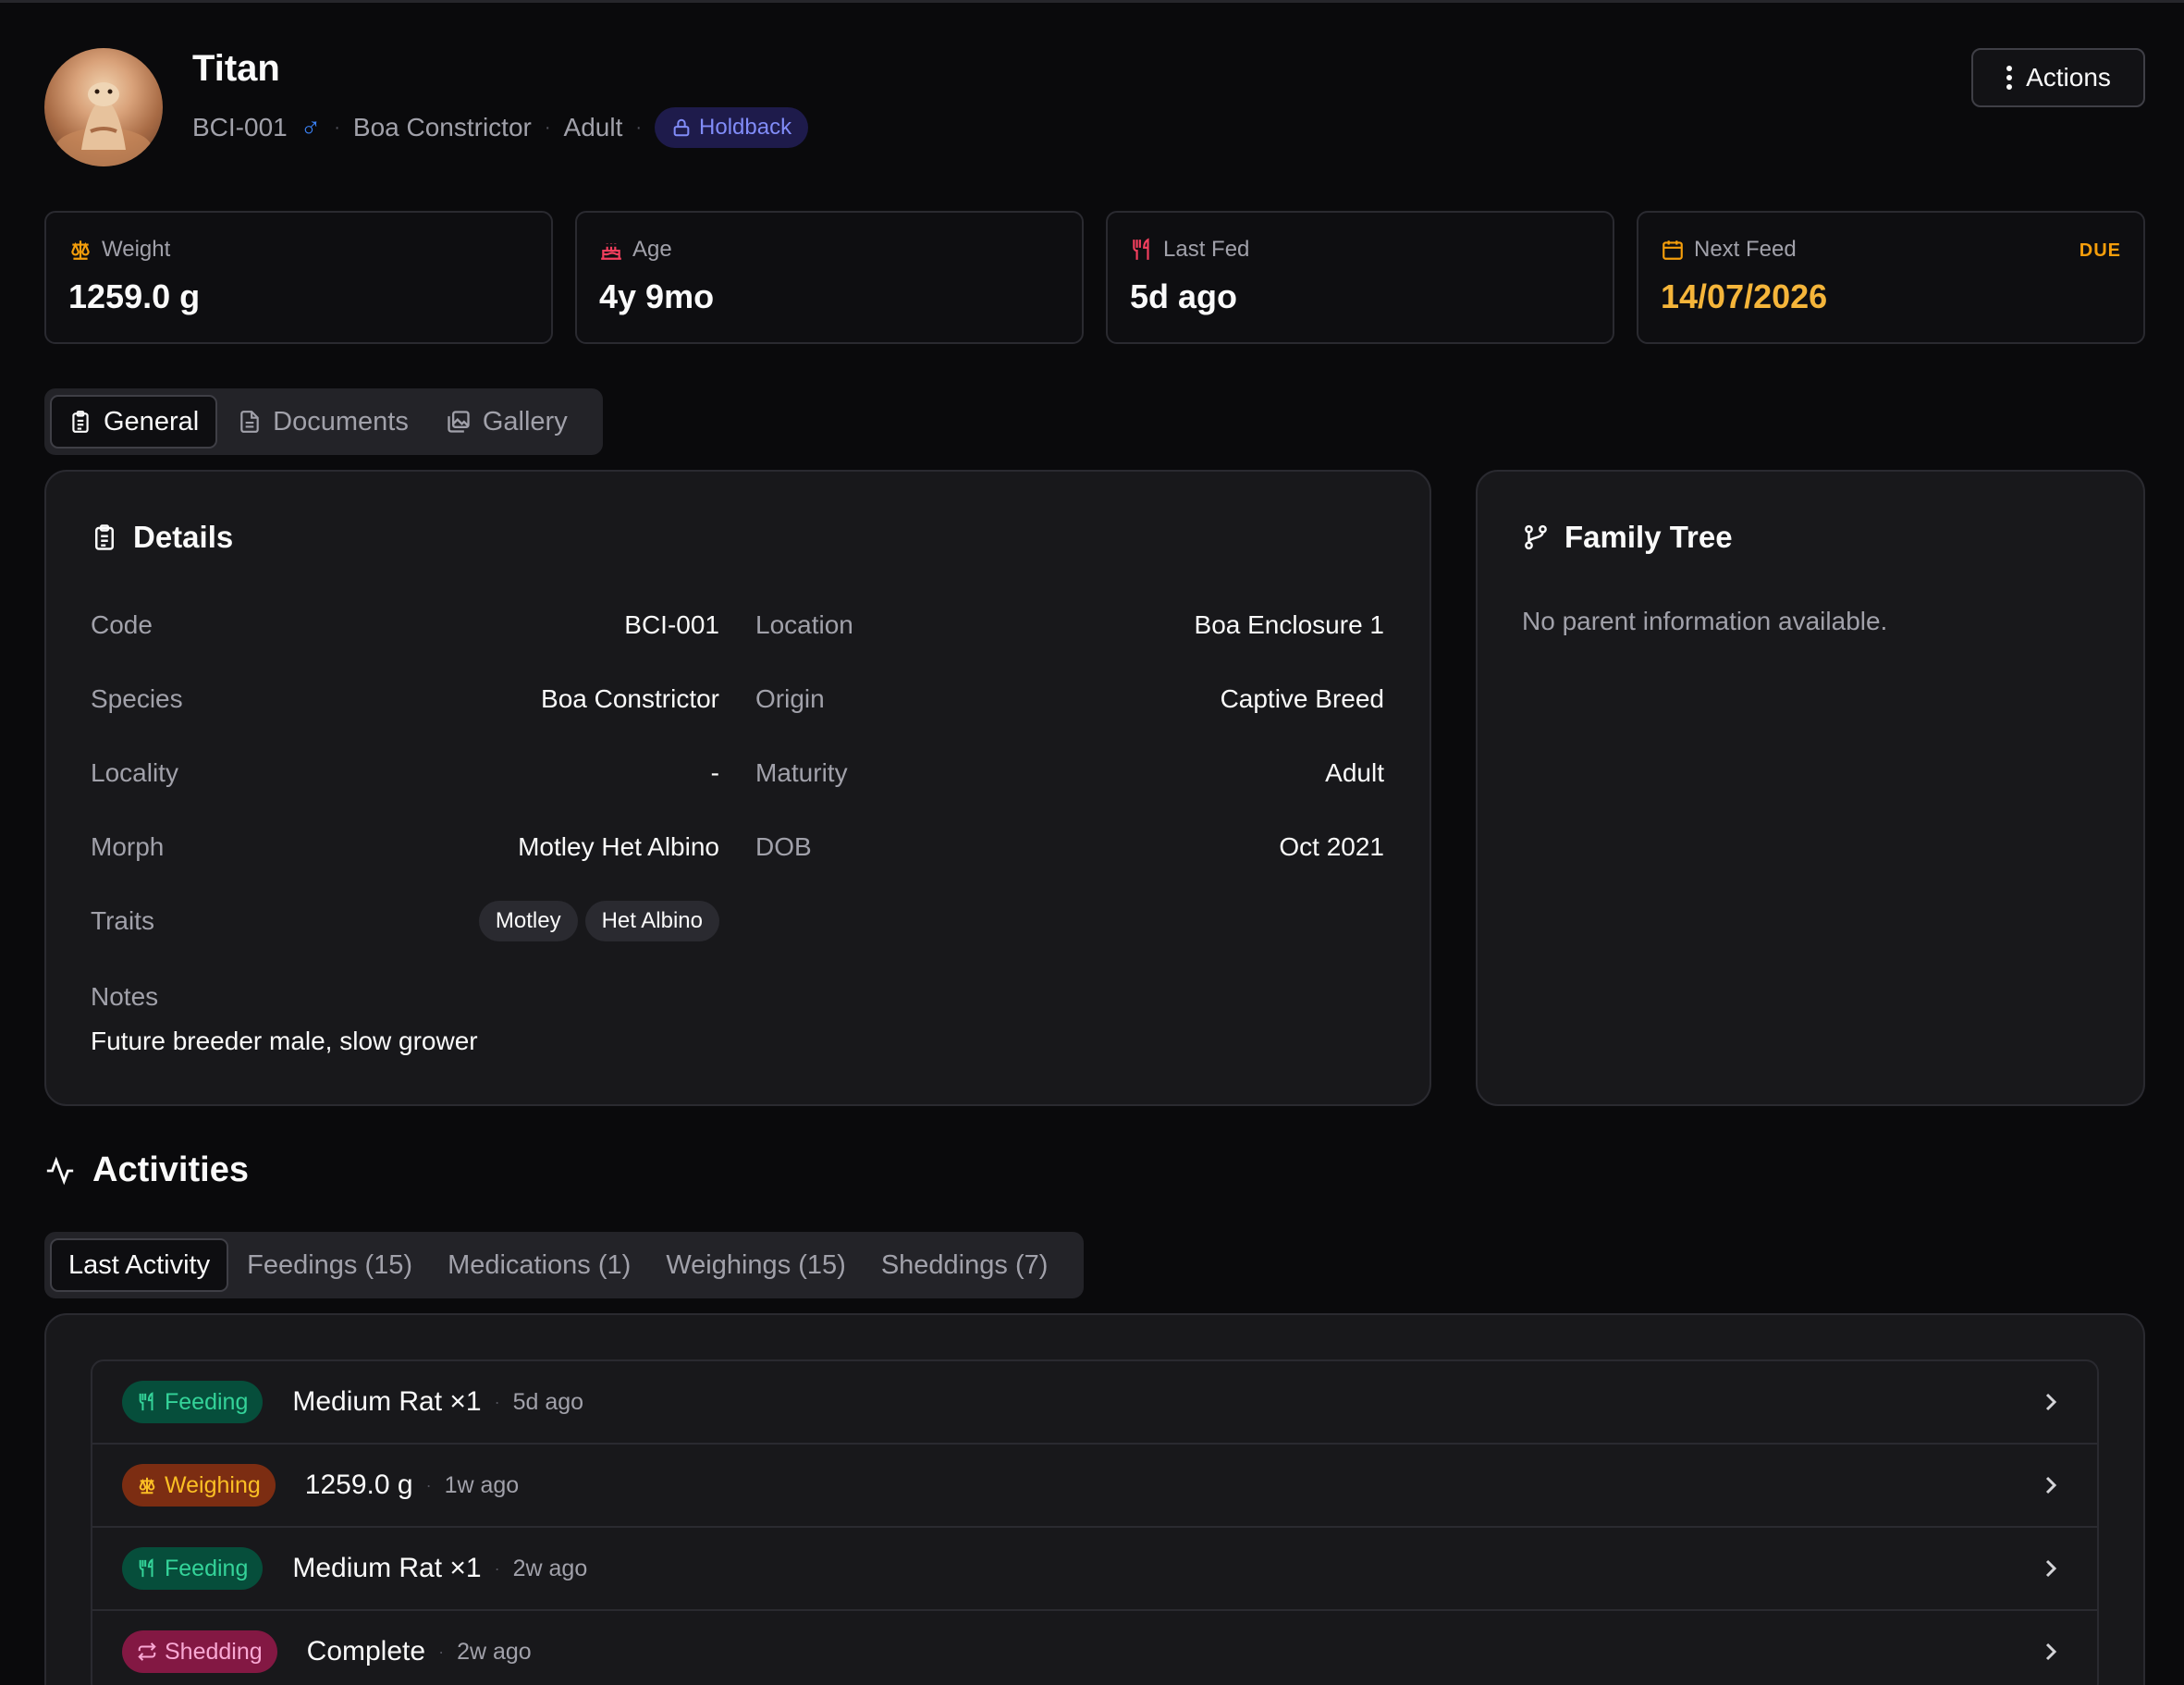 The height and width of the screenshot is (1685, 2184). Describe the element at coordinates (657, 296) in the screenshot. I see `age-value: 4y 9mo` at that location.